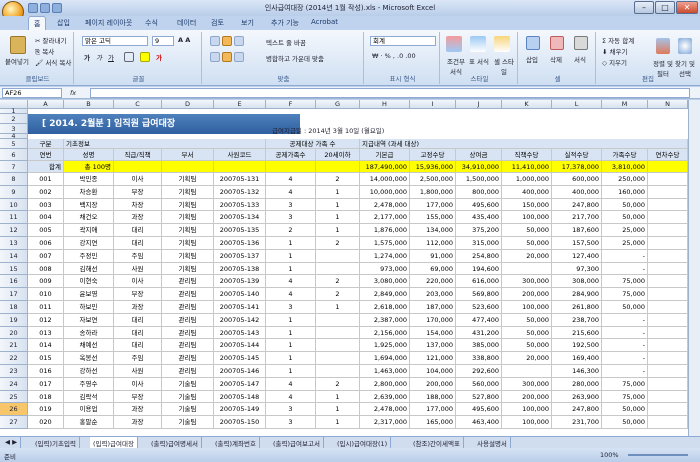 The width and height of the screenshot is (700, 462). Describe the element at coordinates (433, 371) in the screenshot. I see `data-cell: 104,000` at that location.